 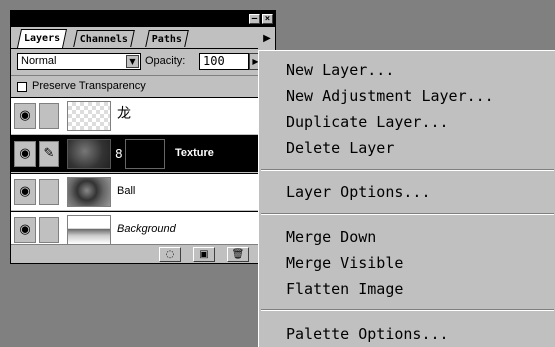 What do you see at coordinates (146, 229) in the screenshot?
I see `layer-name: Background` at bounding box center [146, 229].